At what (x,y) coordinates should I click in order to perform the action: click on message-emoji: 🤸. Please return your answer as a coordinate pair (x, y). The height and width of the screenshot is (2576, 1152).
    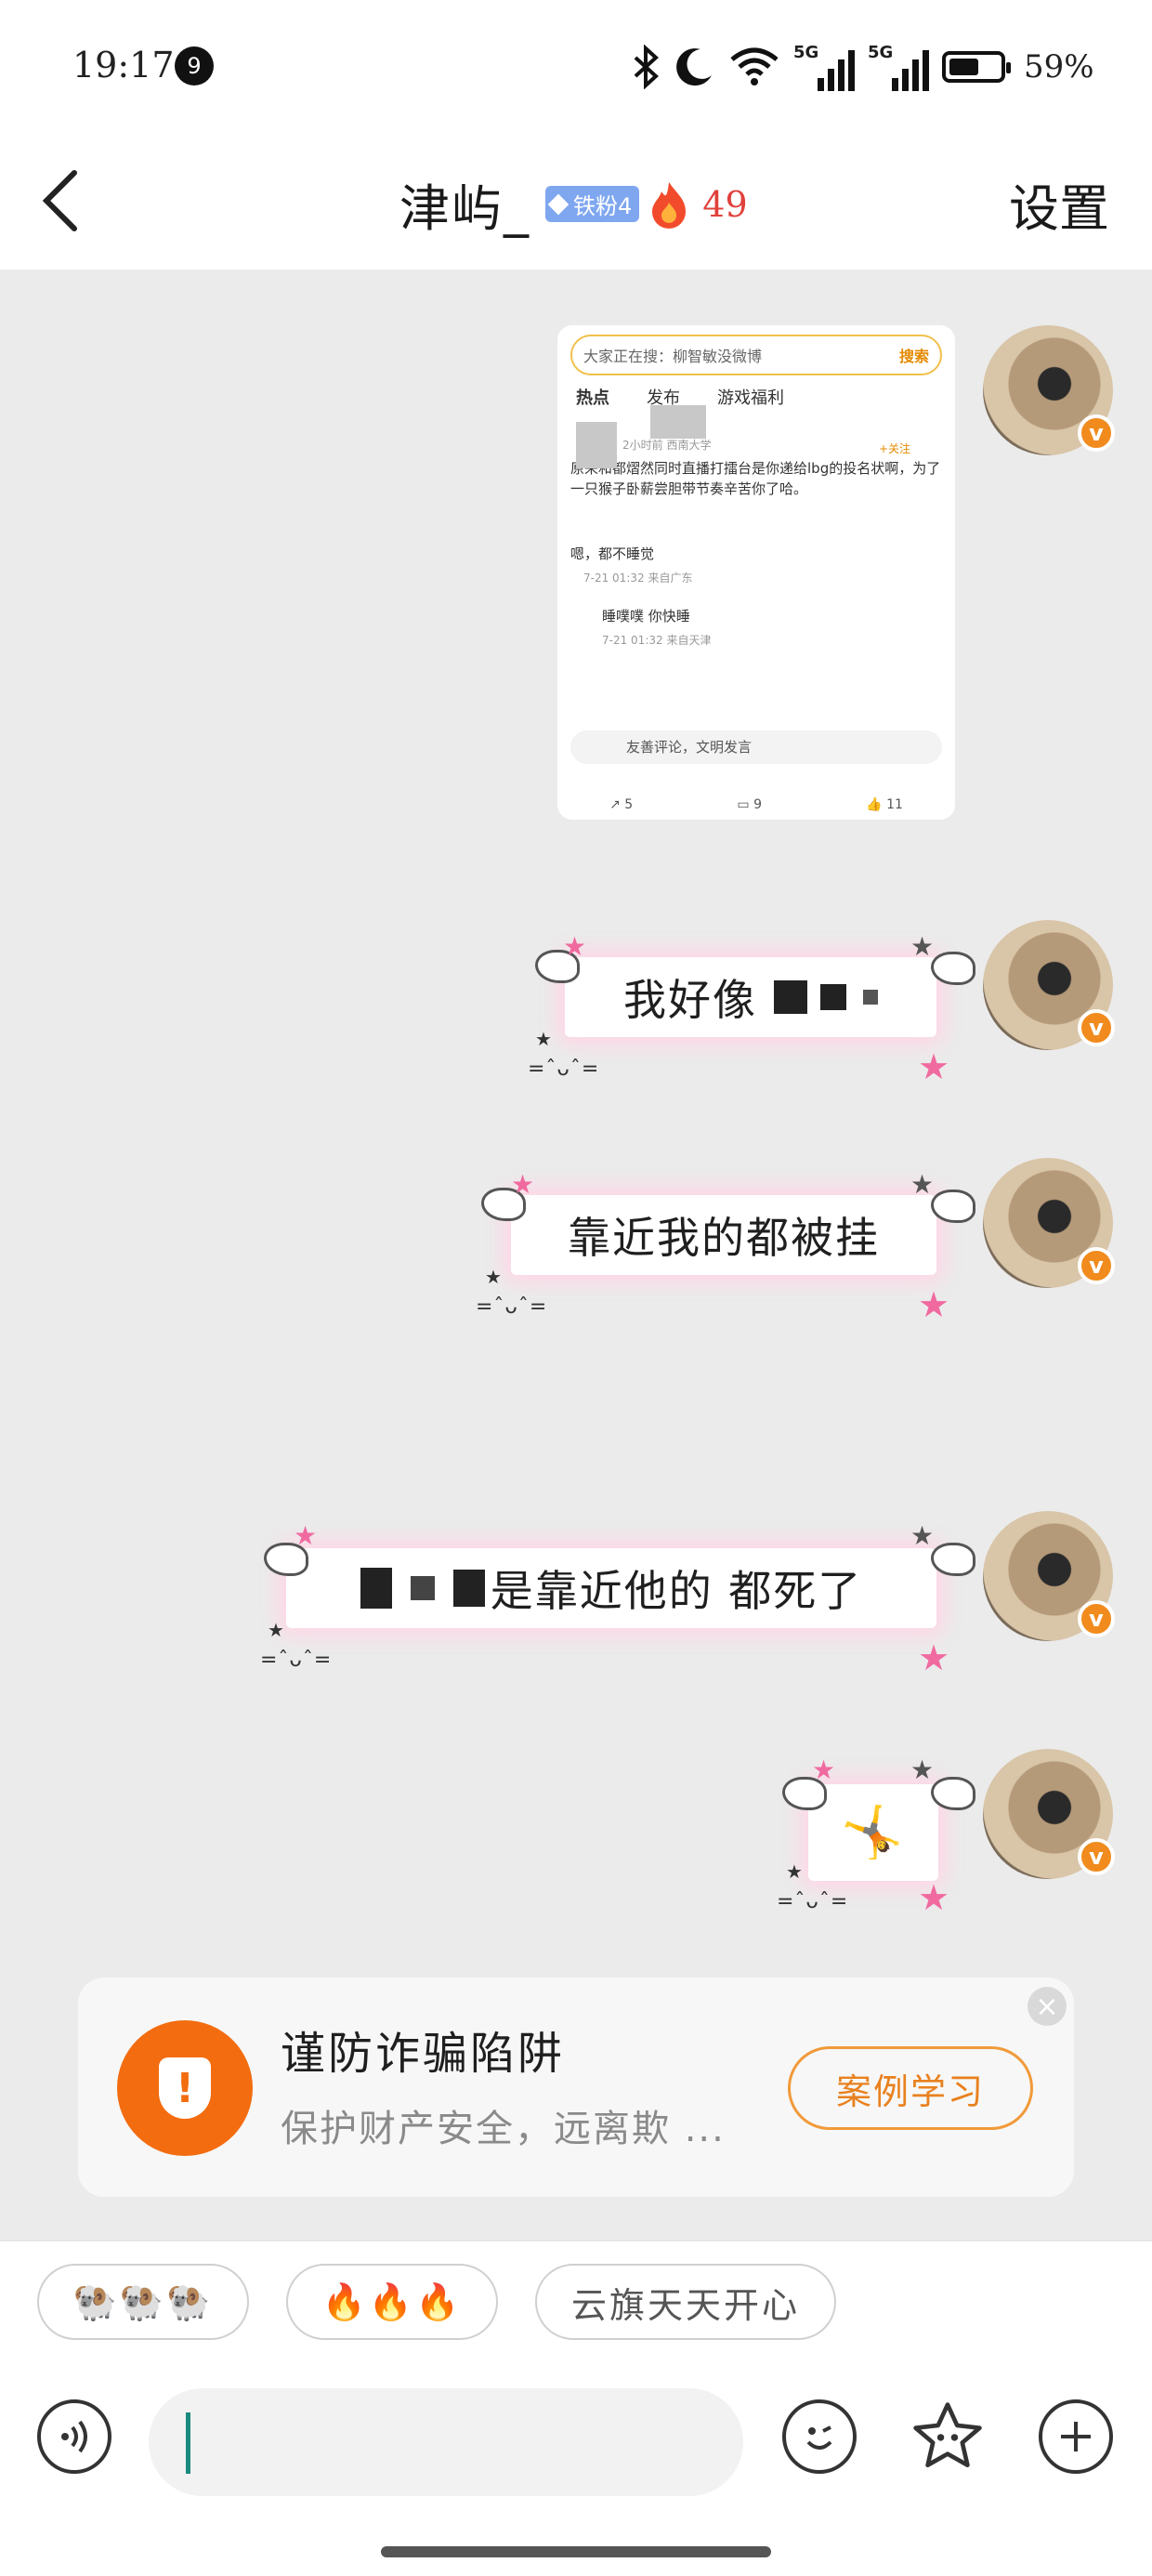
    Looking at the image, I should click on (873, 1832).